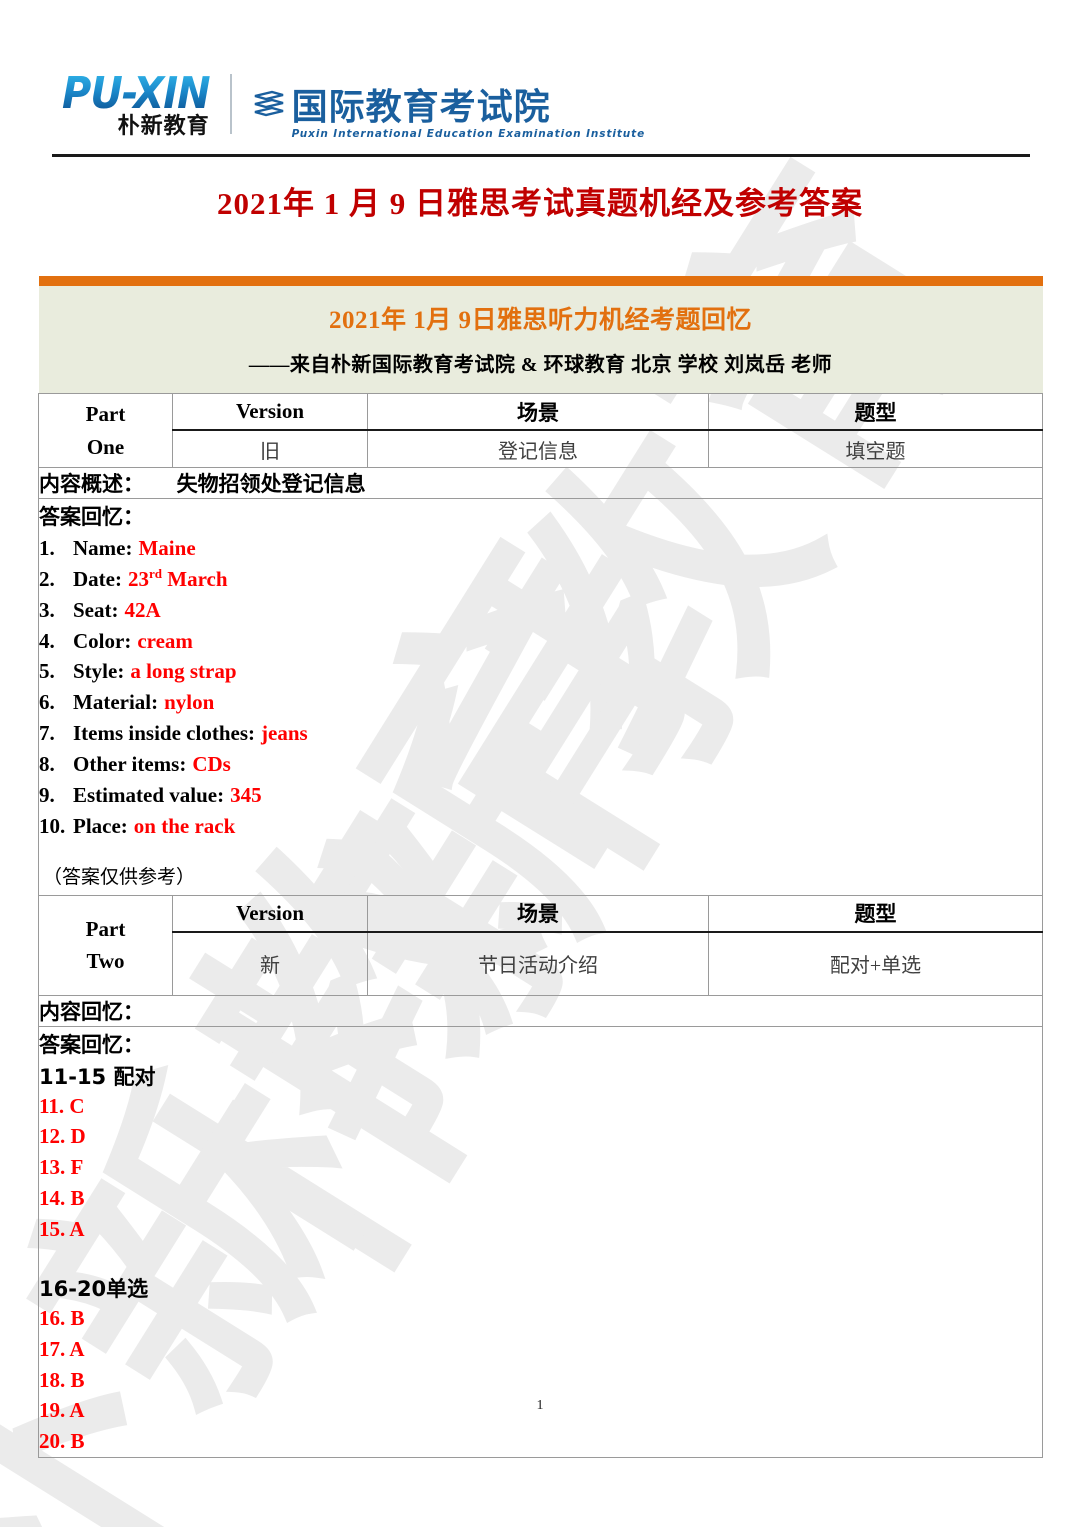 The width and height of the screenshot is (1080, 1527). I want to click on part-one-summary-row: 内容概述： 失物招领处登记信息, so click(540, 483).